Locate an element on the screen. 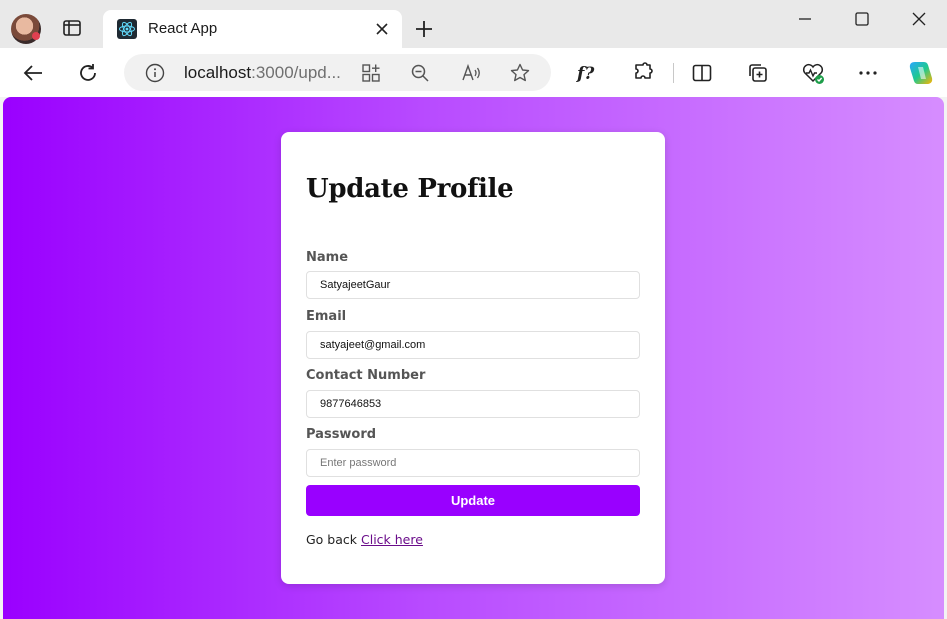  more-icon is located at coordinates (868, 73).